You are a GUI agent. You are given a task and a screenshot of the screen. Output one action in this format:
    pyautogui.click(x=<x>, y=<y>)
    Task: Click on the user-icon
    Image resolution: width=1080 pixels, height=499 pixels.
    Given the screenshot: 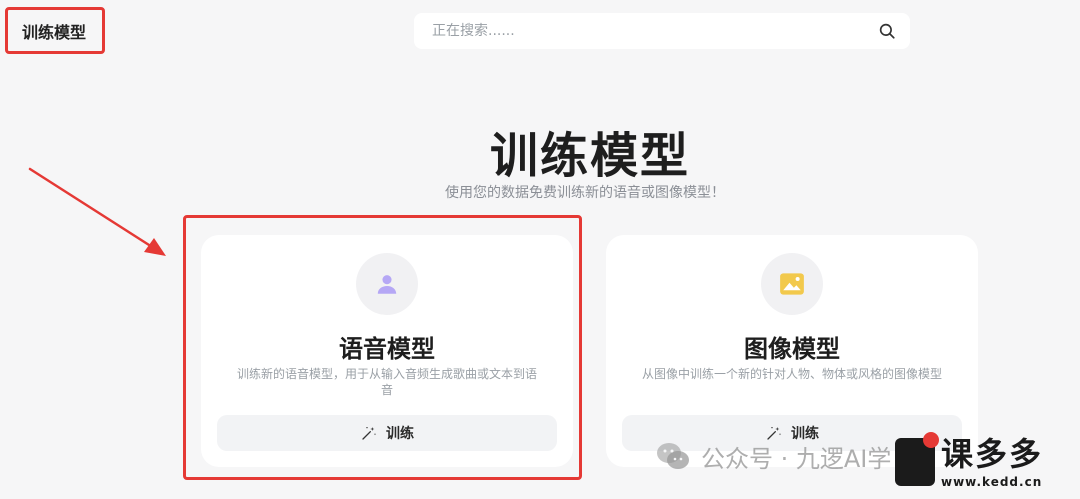 What is the action you would take?
    pyautogui.click(x=387, y=284)
    